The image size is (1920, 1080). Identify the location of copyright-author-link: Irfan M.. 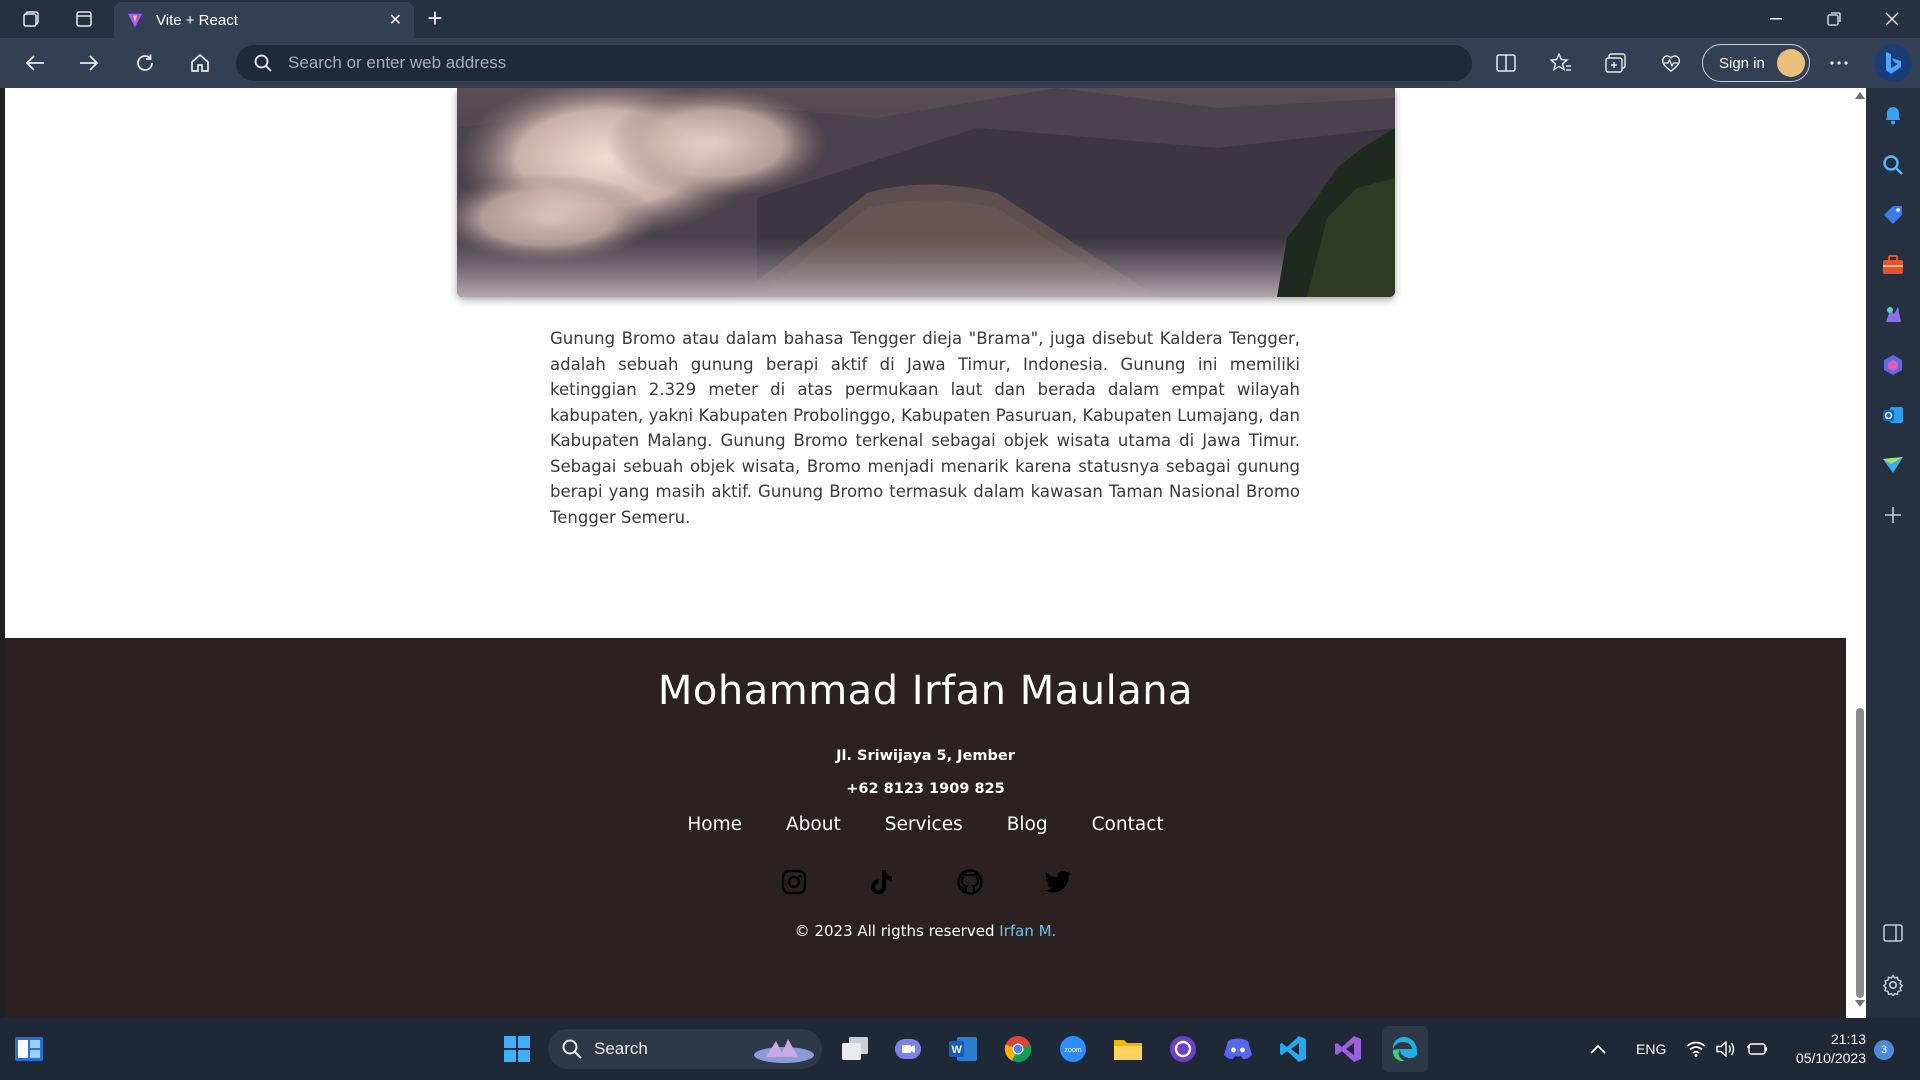
(1027, 931).